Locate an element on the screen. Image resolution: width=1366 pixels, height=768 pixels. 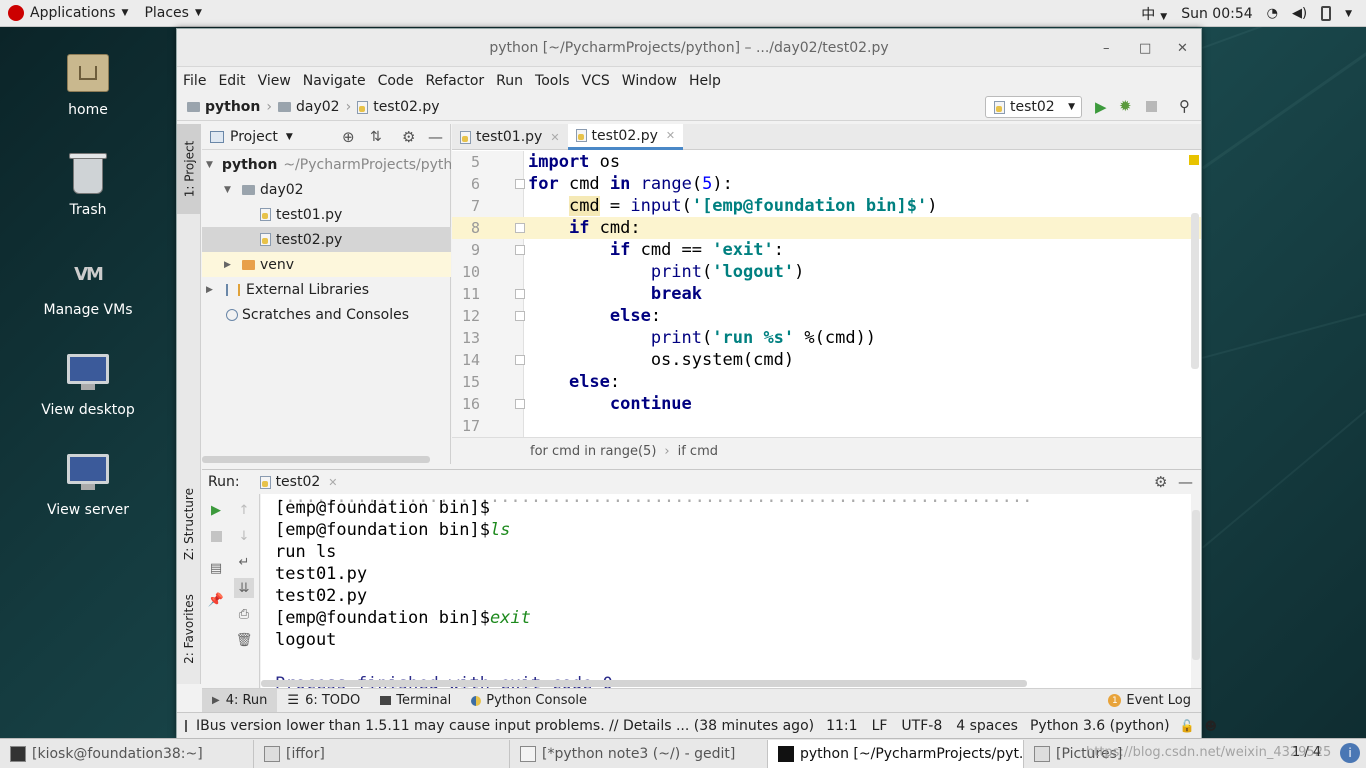
desktop-icon-manage-vms: VM Manage VMs is located at coordinates (88, 284).